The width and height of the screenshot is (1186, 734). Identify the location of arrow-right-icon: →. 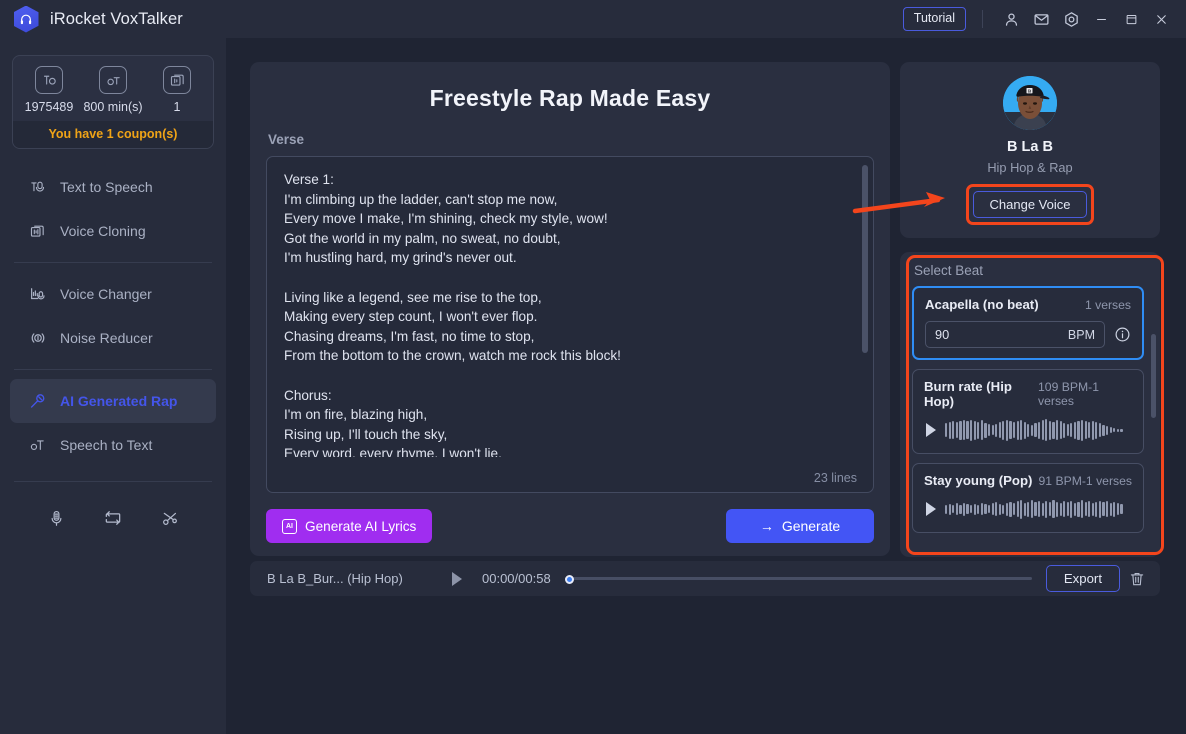
(766, 526).